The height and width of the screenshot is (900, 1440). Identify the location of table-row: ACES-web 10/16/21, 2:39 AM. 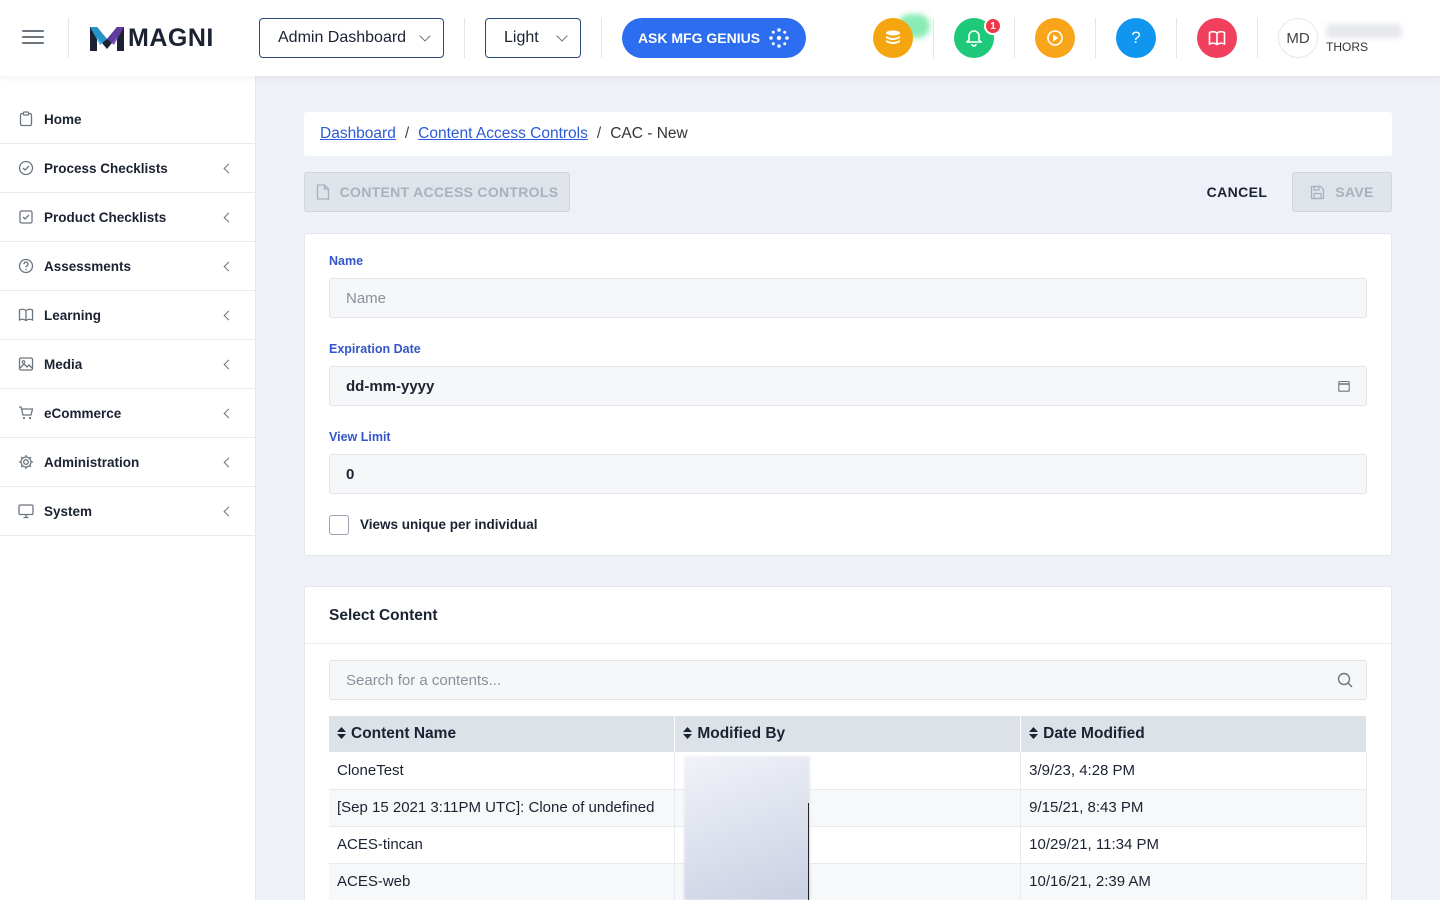
(848, 881).